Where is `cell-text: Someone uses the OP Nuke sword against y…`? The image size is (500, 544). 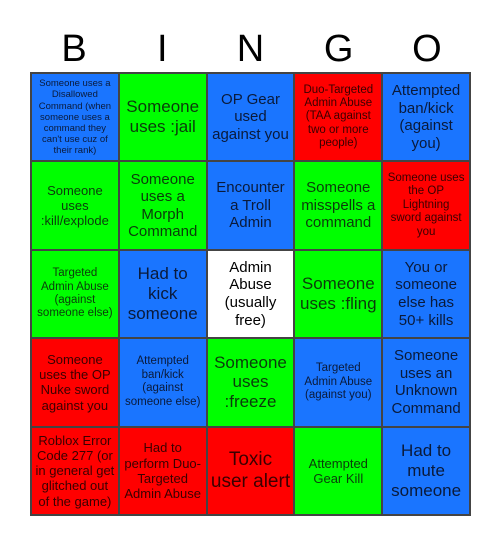 cell-text: Someone uses the OP Nuke sword against y… is located at coordinates (75, 382).